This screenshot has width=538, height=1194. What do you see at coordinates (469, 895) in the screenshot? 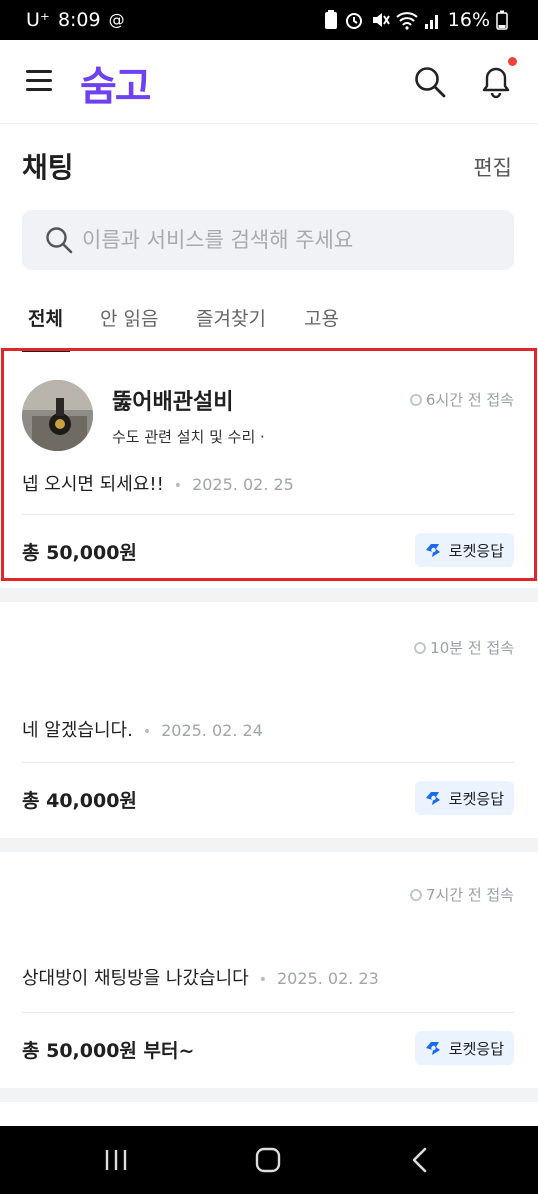
I see `last-access-text: 7시간 전 접속` at bounding box center [469, 895].